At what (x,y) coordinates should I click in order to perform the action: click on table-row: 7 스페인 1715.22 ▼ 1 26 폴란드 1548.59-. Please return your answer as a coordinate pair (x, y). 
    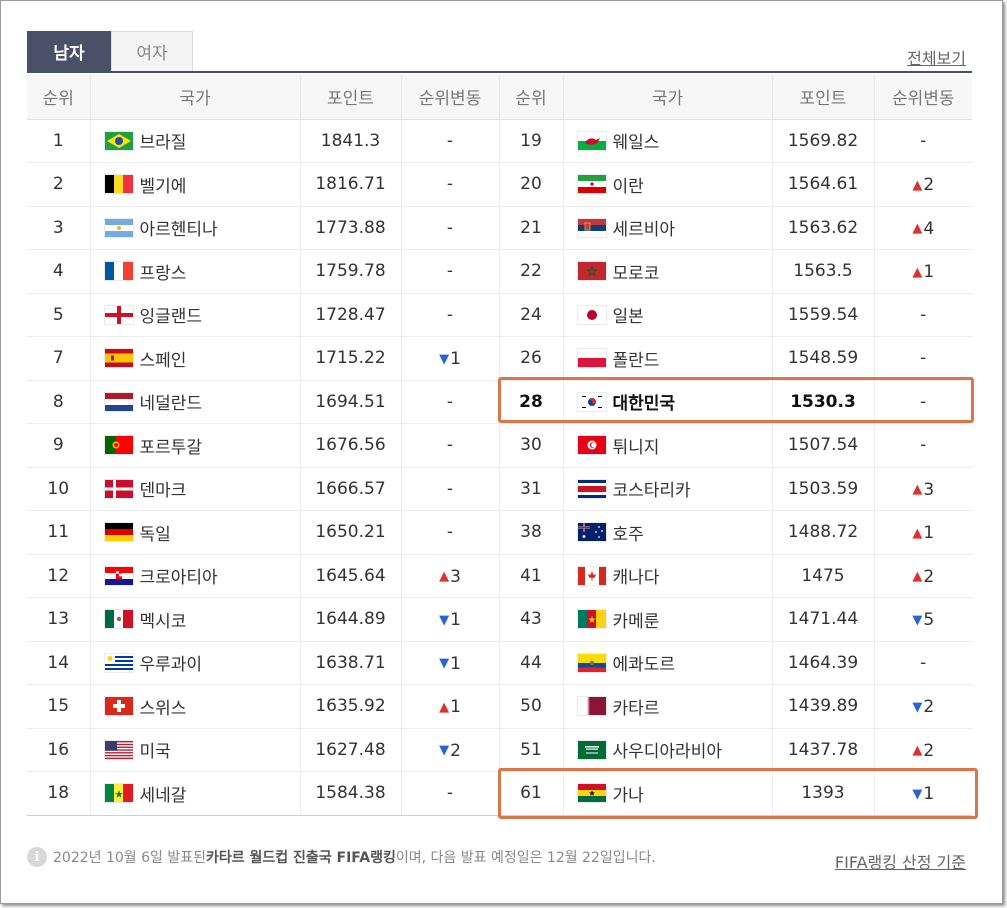
    Looking at the image, I should click on (499, 358).